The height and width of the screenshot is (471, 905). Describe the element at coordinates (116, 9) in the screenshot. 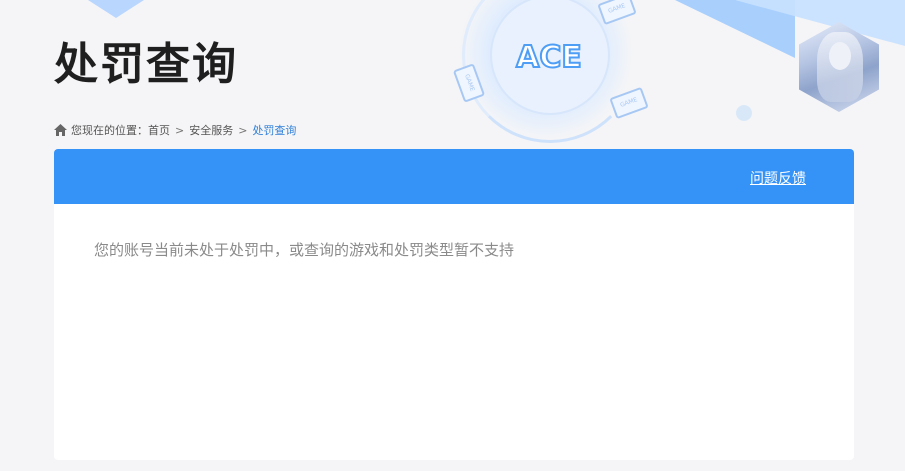

I see `decorative-triangle-left` at that location.